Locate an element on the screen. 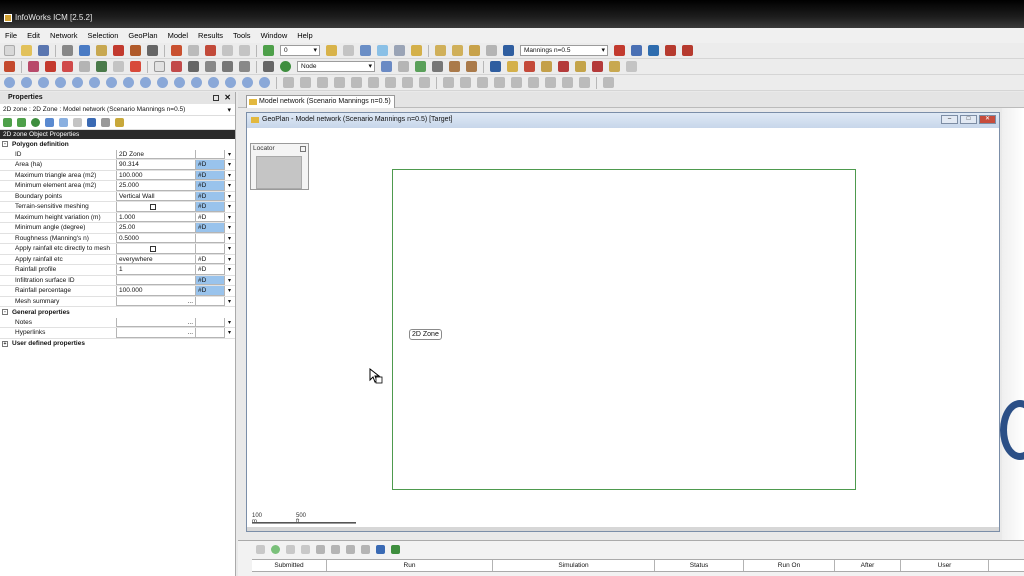  property-section: - General properties is located at coordinates (117, 312).